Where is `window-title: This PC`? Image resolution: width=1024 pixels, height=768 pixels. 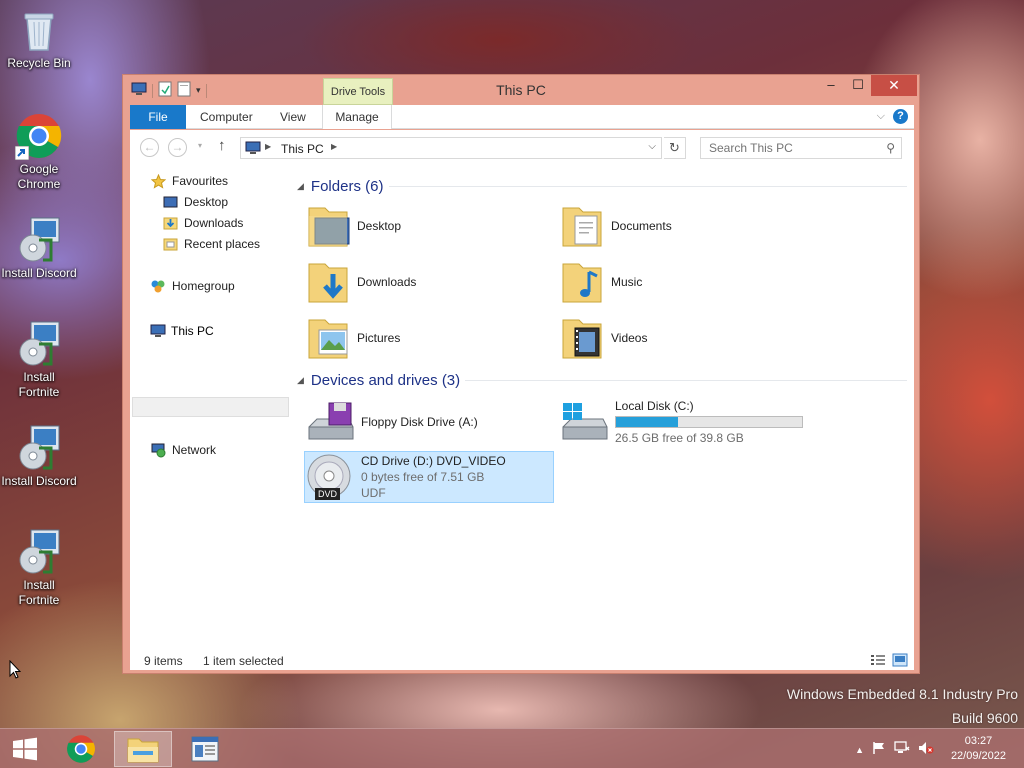 window-title: This PC is located at coordinates (521, 90).